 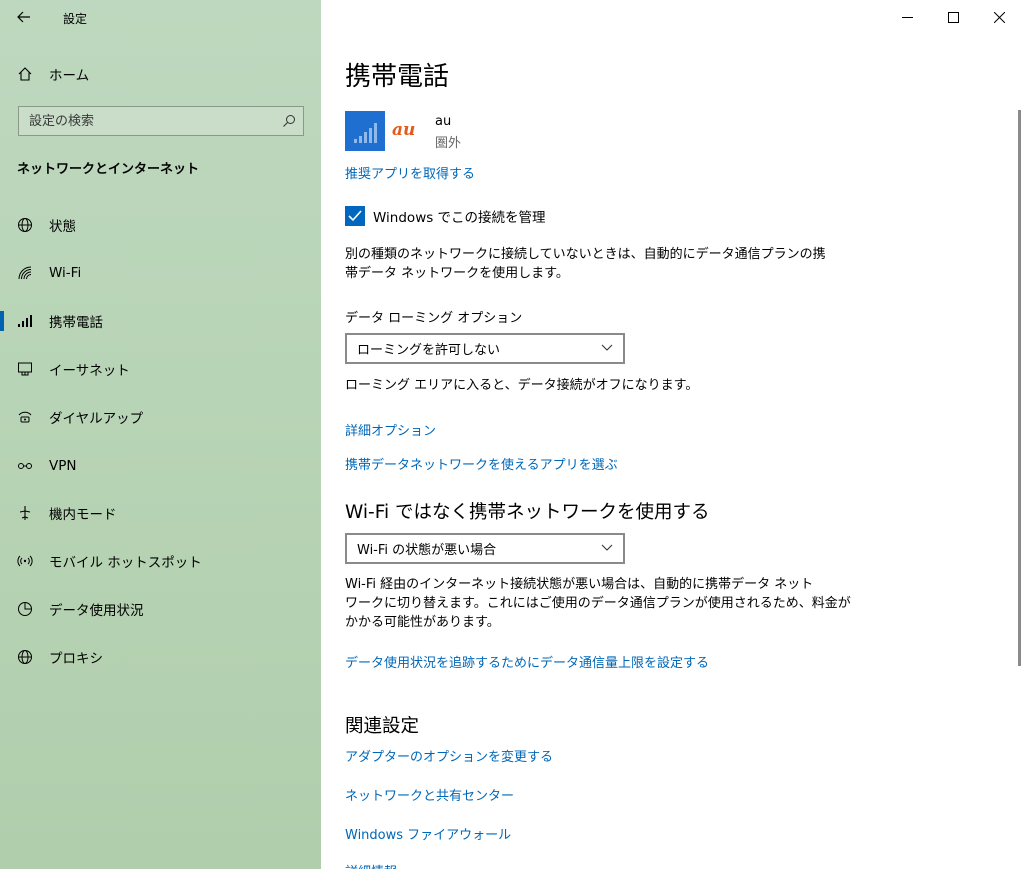 I want to click on cellular-icon, so click(x=25, y=321).